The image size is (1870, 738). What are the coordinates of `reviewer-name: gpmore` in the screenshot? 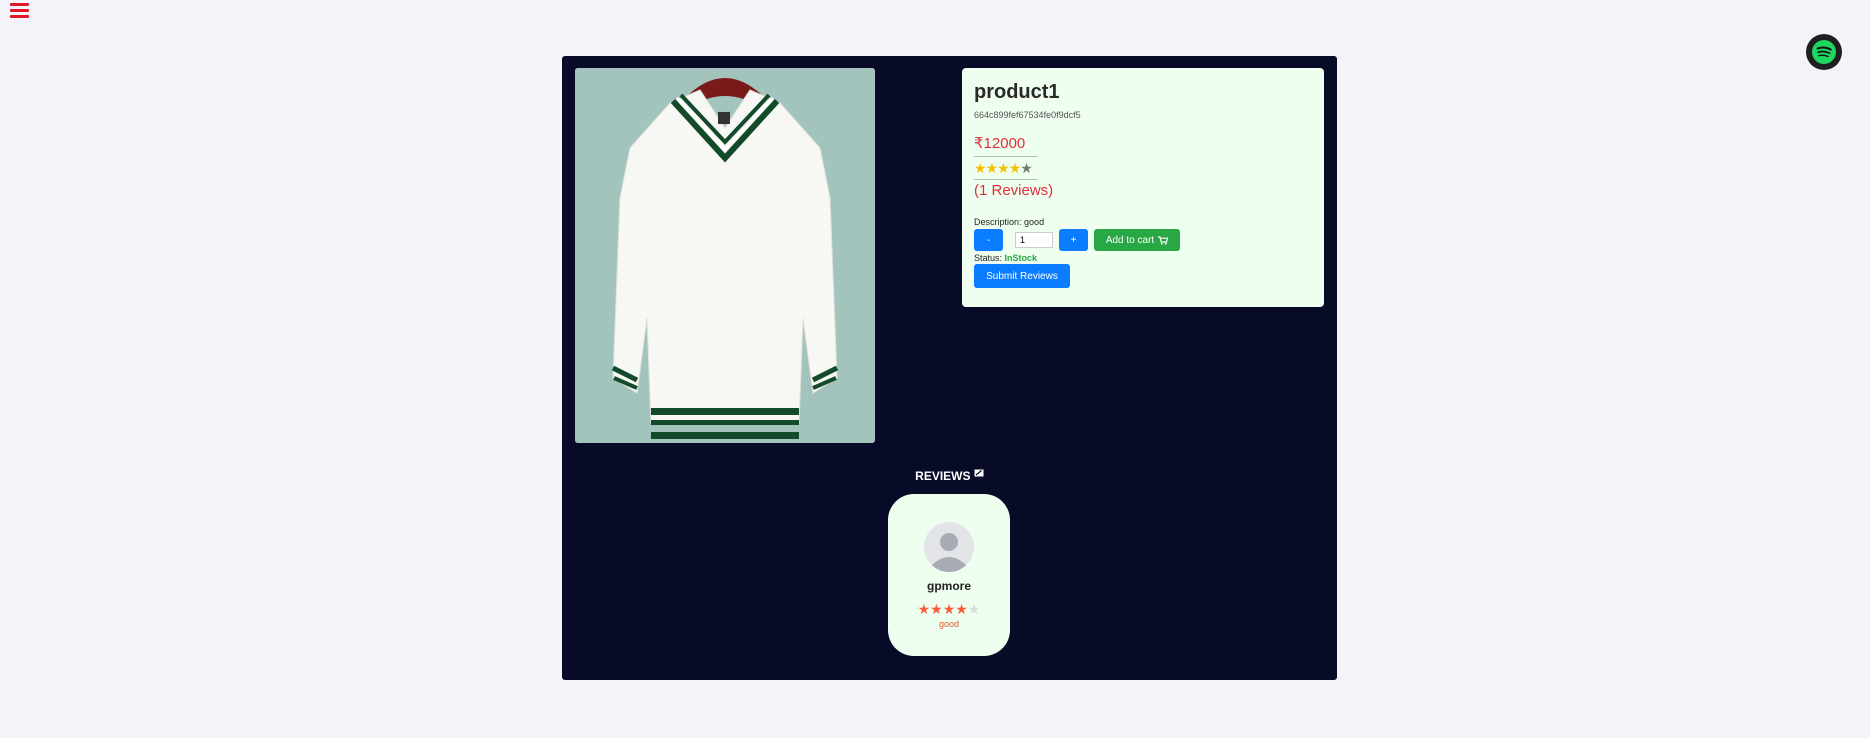 It's located at (948, 586).